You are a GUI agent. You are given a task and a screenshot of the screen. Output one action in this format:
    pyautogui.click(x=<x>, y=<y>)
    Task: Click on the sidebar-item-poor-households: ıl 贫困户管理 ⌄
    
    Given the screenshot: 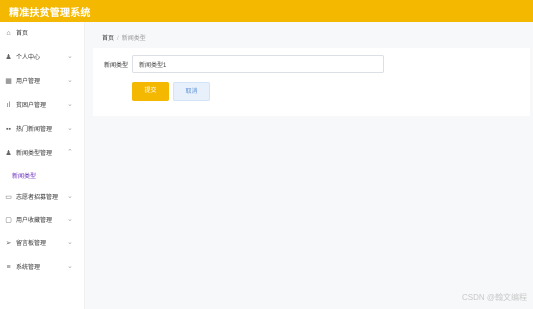 What is the action you would take?
    pyautogui.click(x=42, y=106)
    